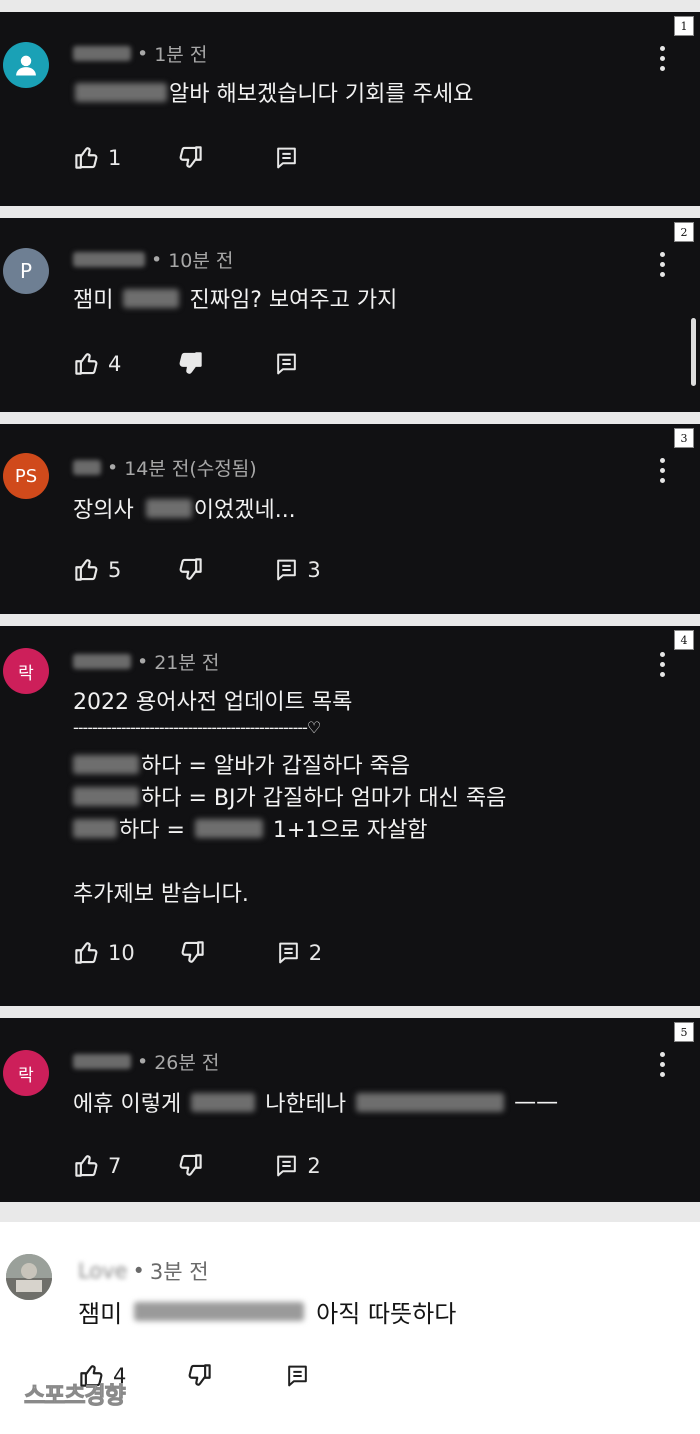 This screenshot has width=700, height=1434. What do you see at coordinates (684, 232) in the screenshot?
I see `comment-index-badge: 2` at bounding box center [684, 232].